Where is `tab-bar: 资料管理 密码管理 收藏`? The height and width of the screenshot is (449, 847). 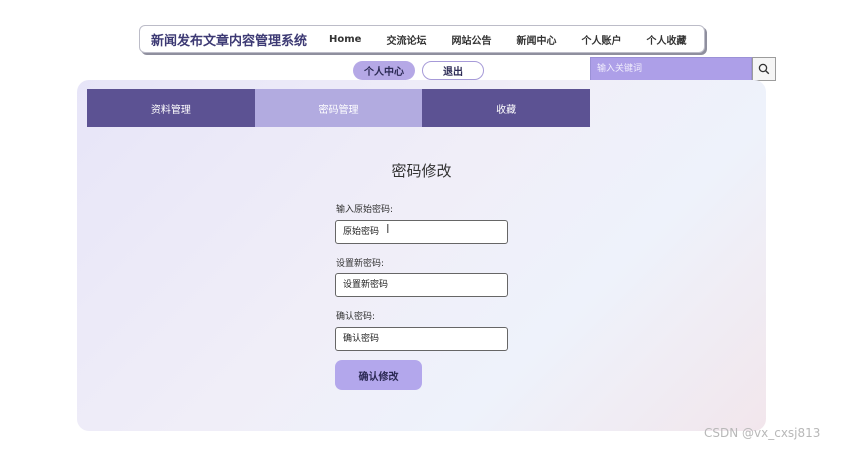 tab-bar: 资料管理 密码管理 收藏 is located at coordinates (339, 108).